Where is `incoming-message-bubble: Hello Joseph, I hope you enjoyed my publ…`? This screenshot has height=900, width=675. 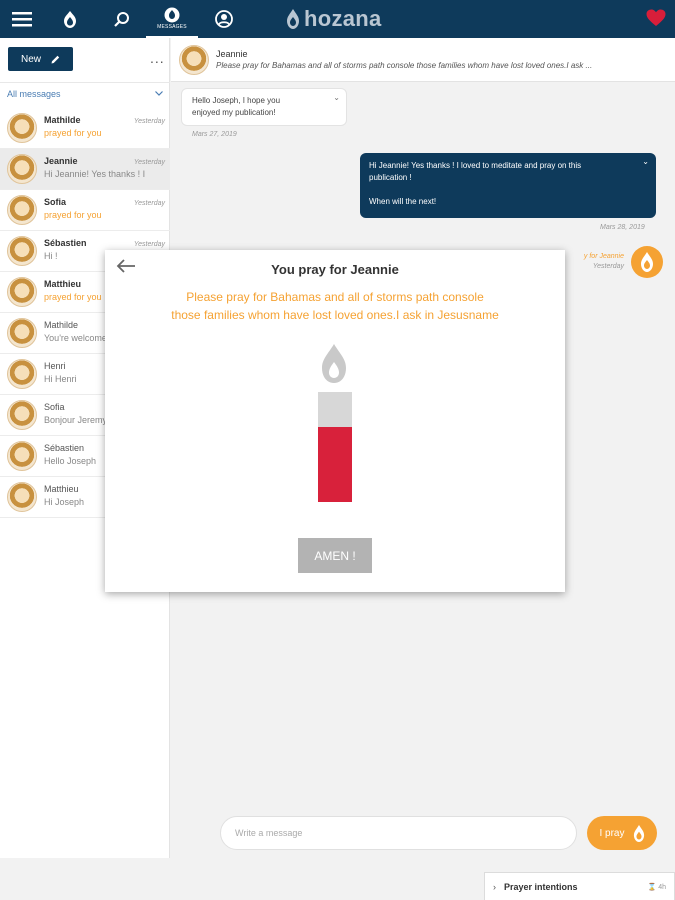
incoming-message-bubble: Hello Joseph, I hope you enjoyed my publ… is located at coordinates (264, 107).